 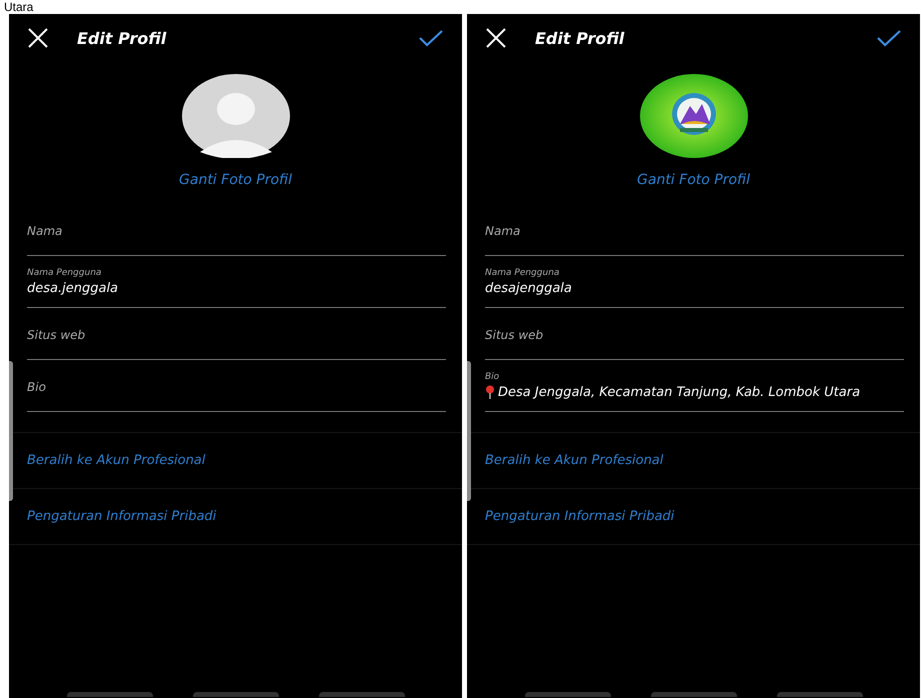 I want to click on field-value: Desa Jenggala, Kecamatan Tanjung, Kab. Lombok Utara, so click(x=679, y=392).